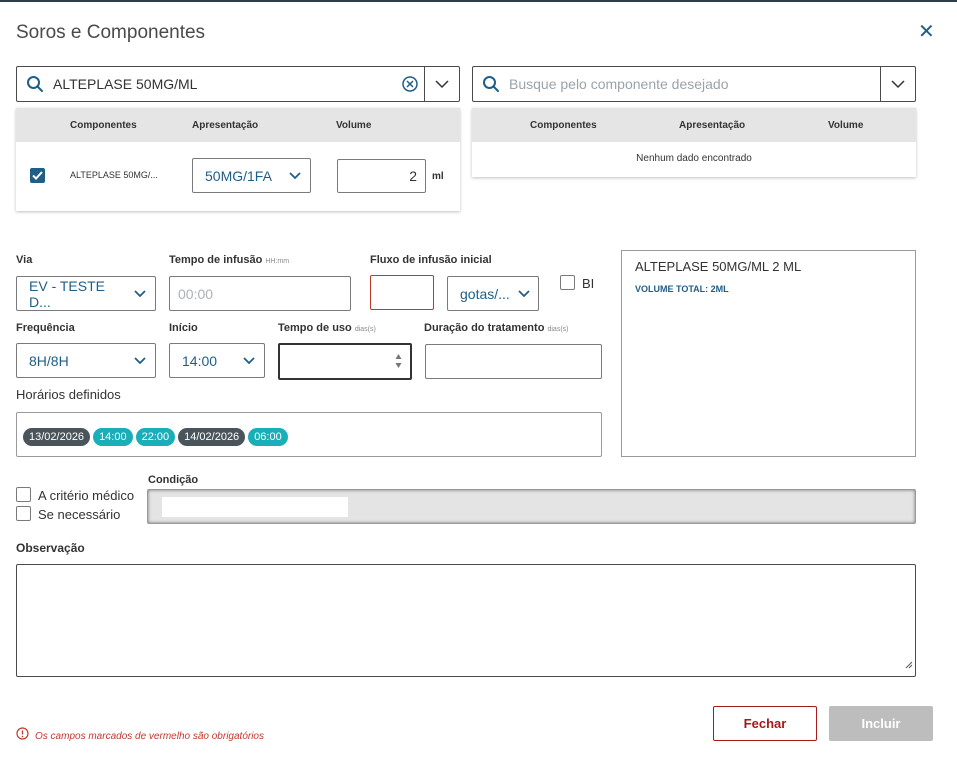 The image size is (957, 757). Describe the element at coordinates (909, 665) in the screenshot. I see `resize-handle-icon` at that location.